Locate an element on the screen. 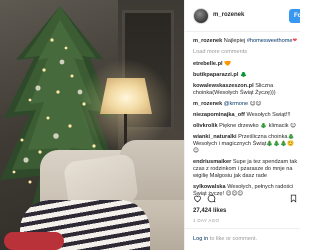 The width and height of the screenshot is (320, 250). comment-item: niezapominajka_off Wesołych Świąt!!! is located at coordinates (246, 115).